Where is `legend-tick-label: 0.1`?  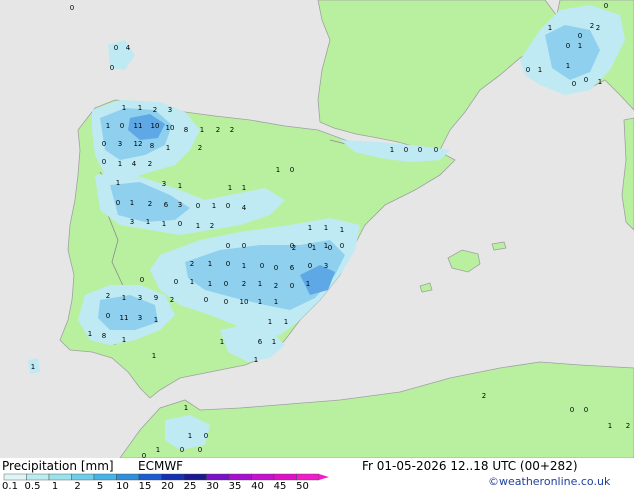
legend-tick-label: 0.1 is located at coordinates (10, 485).